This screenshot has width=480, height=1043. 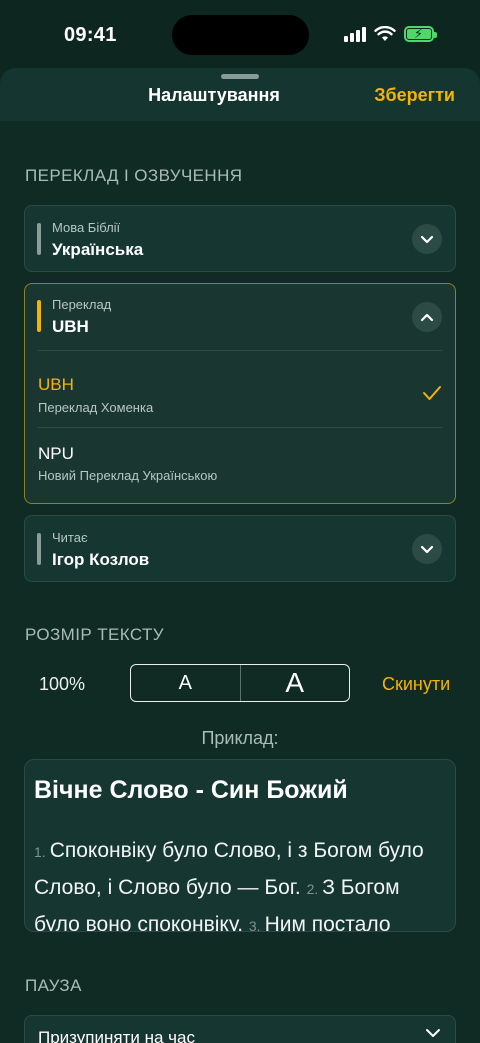 What do you see at coordinates (128, 475) in the screenshot?
I see `option-subtitle: Новий Переклад Українською` at bounding box center [128, 475].